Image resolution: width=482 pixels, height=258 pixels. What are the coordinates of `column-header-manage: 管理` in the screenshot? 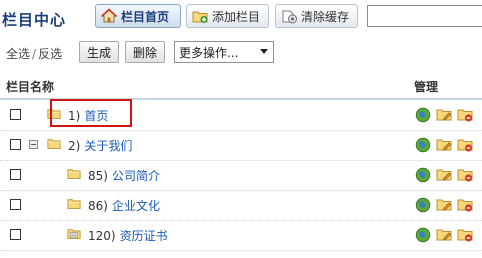 It's located at (426, 87).